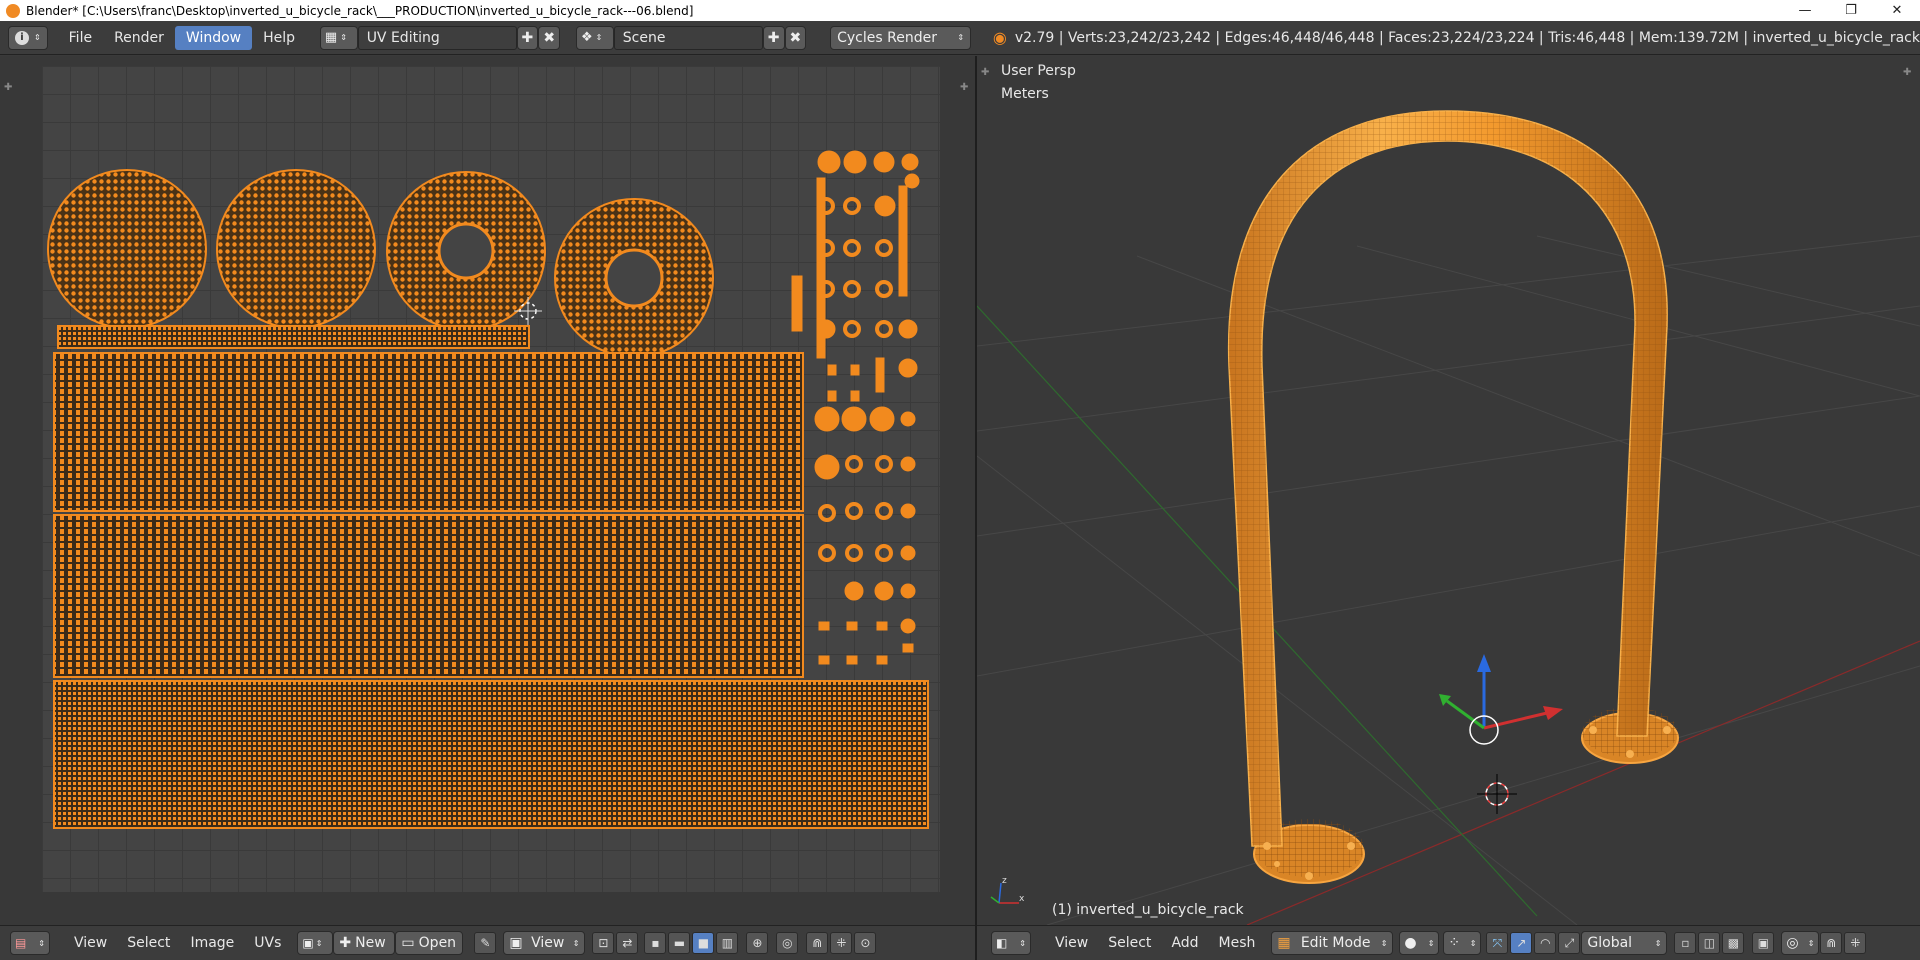 The width and height of the screenshot is (1920, 960). Describe the element at coordinates (1851, 10) in the screenshot. I see `maximize-button: ❐` at that location.